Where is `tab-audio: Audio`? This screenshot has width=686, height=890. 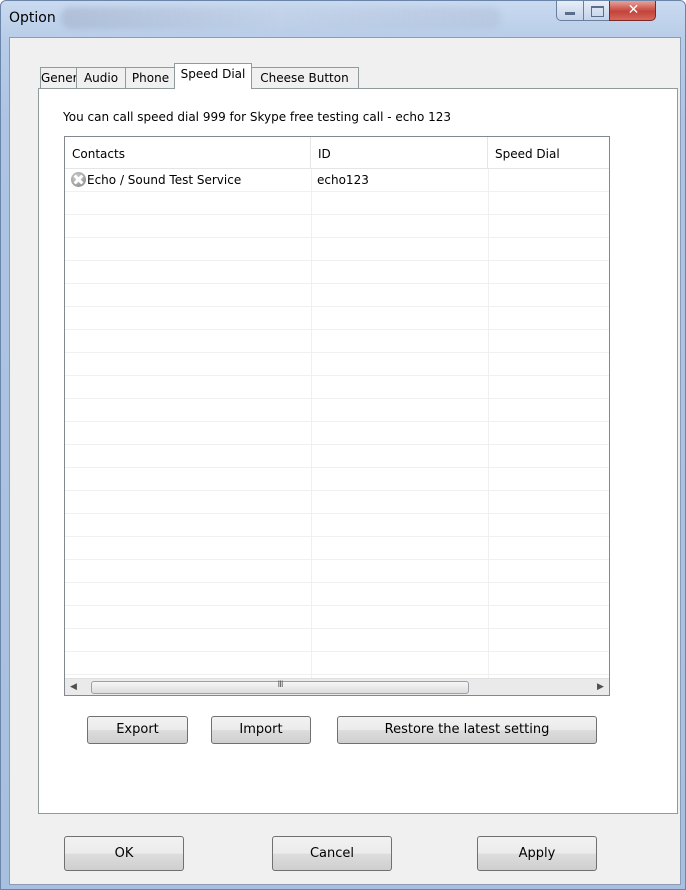
tab-audio: Audio is located at coordinates (101, 77).